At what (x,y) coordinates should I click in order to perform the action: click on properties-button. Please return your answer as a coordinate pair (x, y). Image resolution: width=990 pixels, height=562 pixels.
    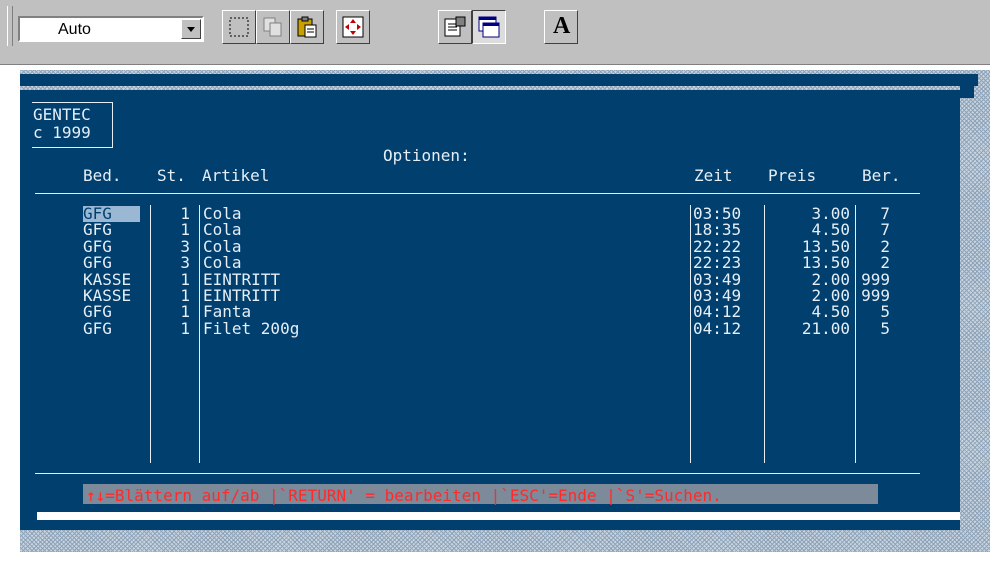
    Looking at the image, I should click on (455, 27).